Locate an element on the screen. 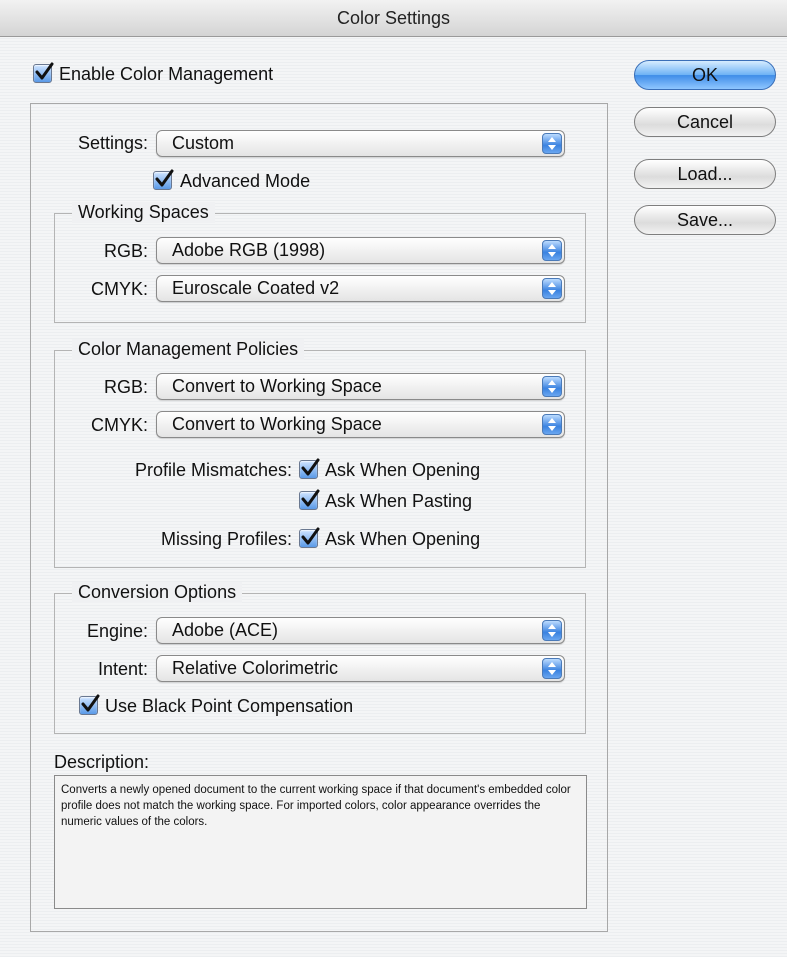 This screenshot has width=787, height=957. policies-title: Color Management Policies is located at coordinates (188, 349).